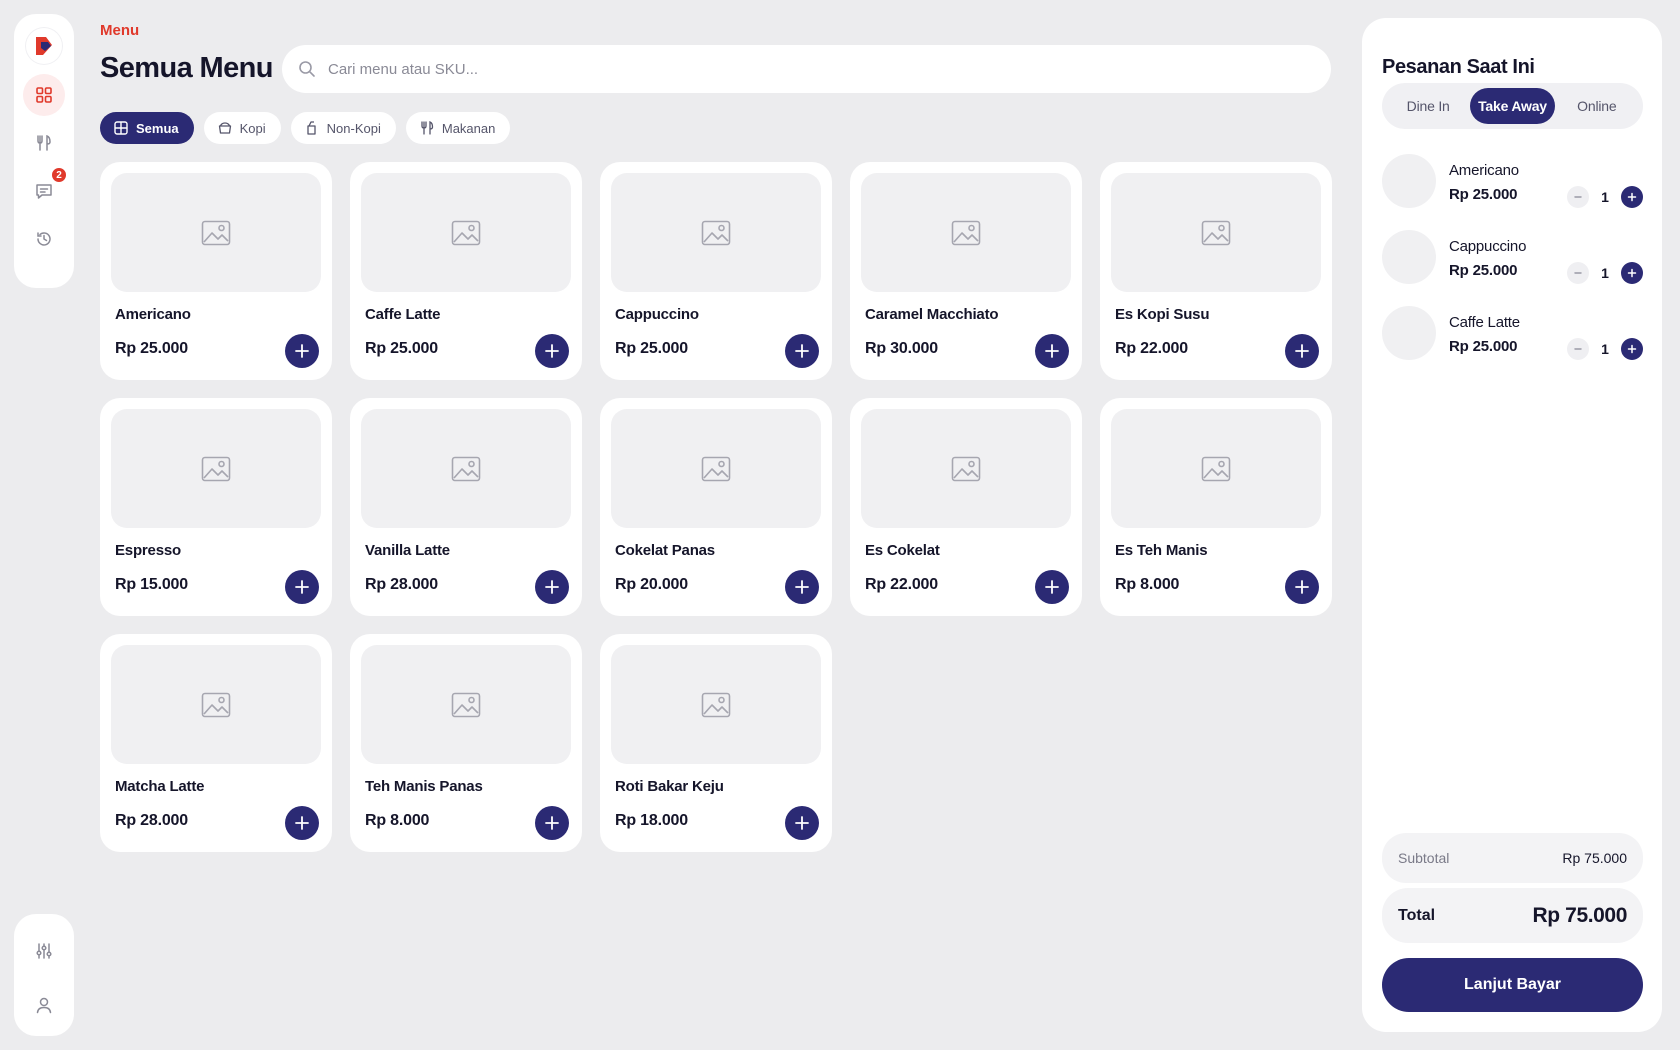 This screenshot has height=1050, width=1680. What do you see at coordinates (1484, 322) in the screenshot?
I see `order-item-name: Caffe Latte` at bounding box center [1484, 322].